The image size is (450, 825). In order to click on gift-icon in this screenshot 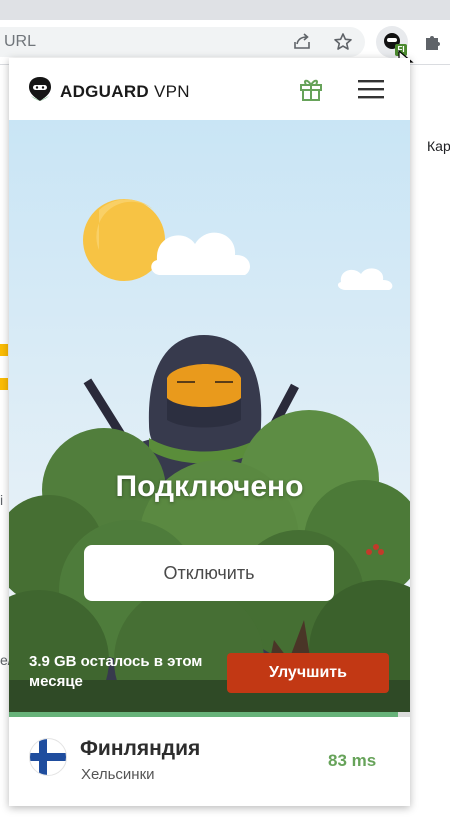, I will do `click(311, 91)`.